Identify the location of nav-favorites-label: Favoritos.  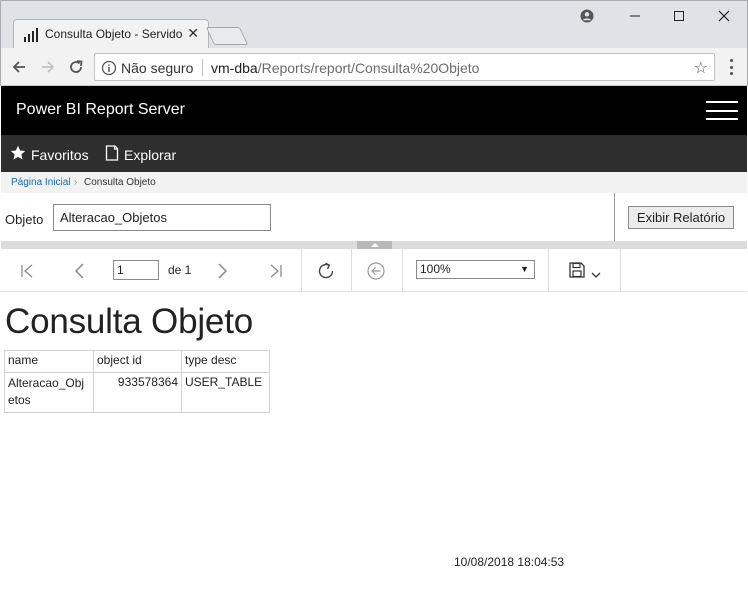
(60, 154).